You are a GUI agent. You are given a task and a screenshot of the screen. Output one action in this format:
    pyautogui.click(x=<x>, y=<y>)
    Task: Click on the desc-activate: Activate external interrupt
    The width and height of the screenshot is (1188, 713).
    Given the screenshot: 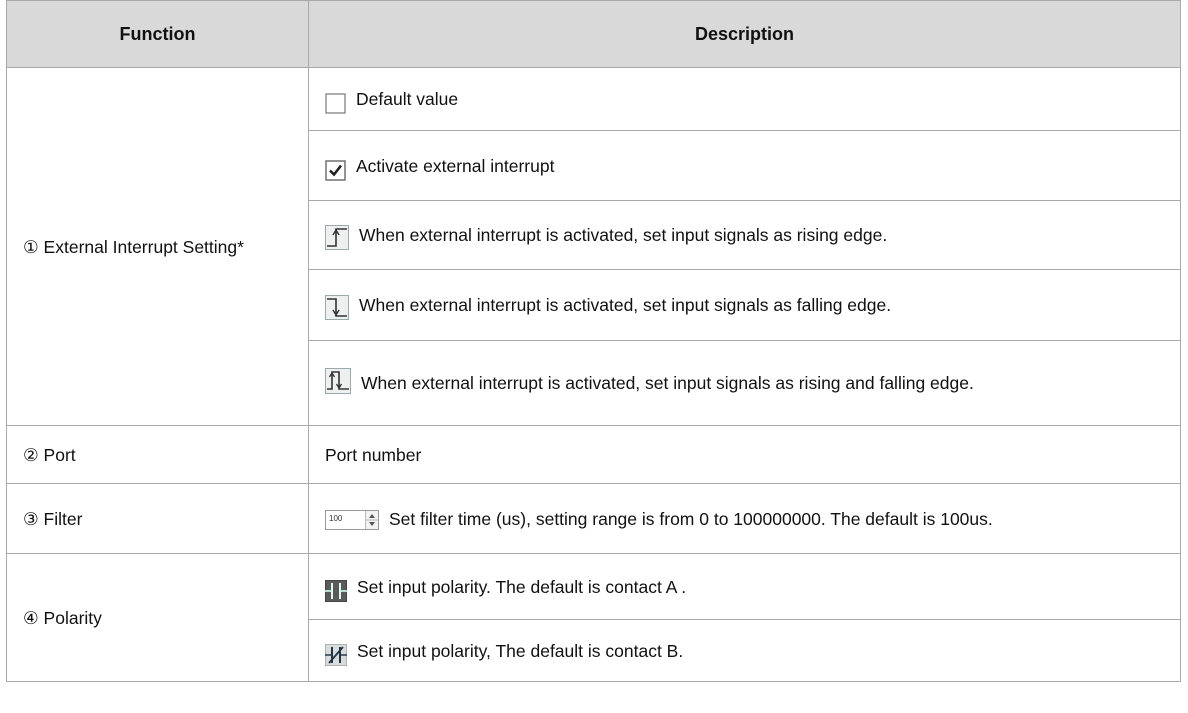 What is the action you would take?
    pyautogui.click(x=744, y=165)
    